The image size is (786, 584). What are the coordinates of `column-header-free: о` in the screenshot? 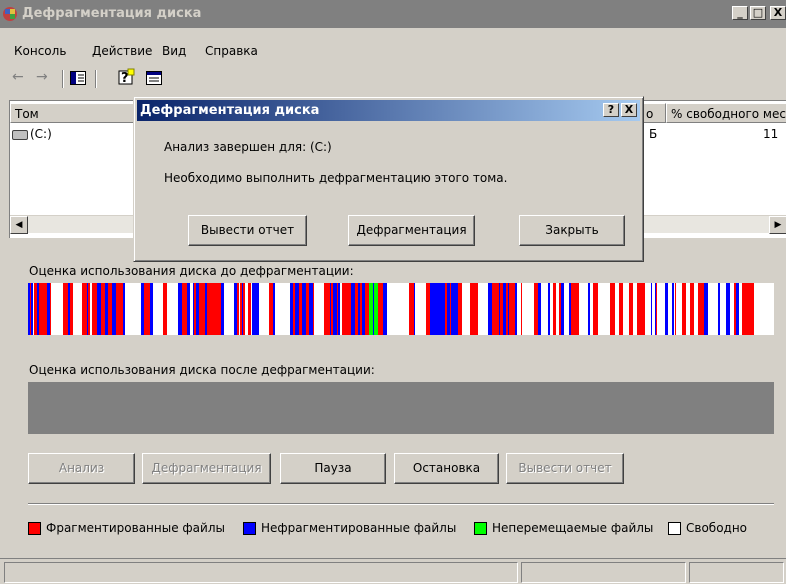 It's located at (653, 113).